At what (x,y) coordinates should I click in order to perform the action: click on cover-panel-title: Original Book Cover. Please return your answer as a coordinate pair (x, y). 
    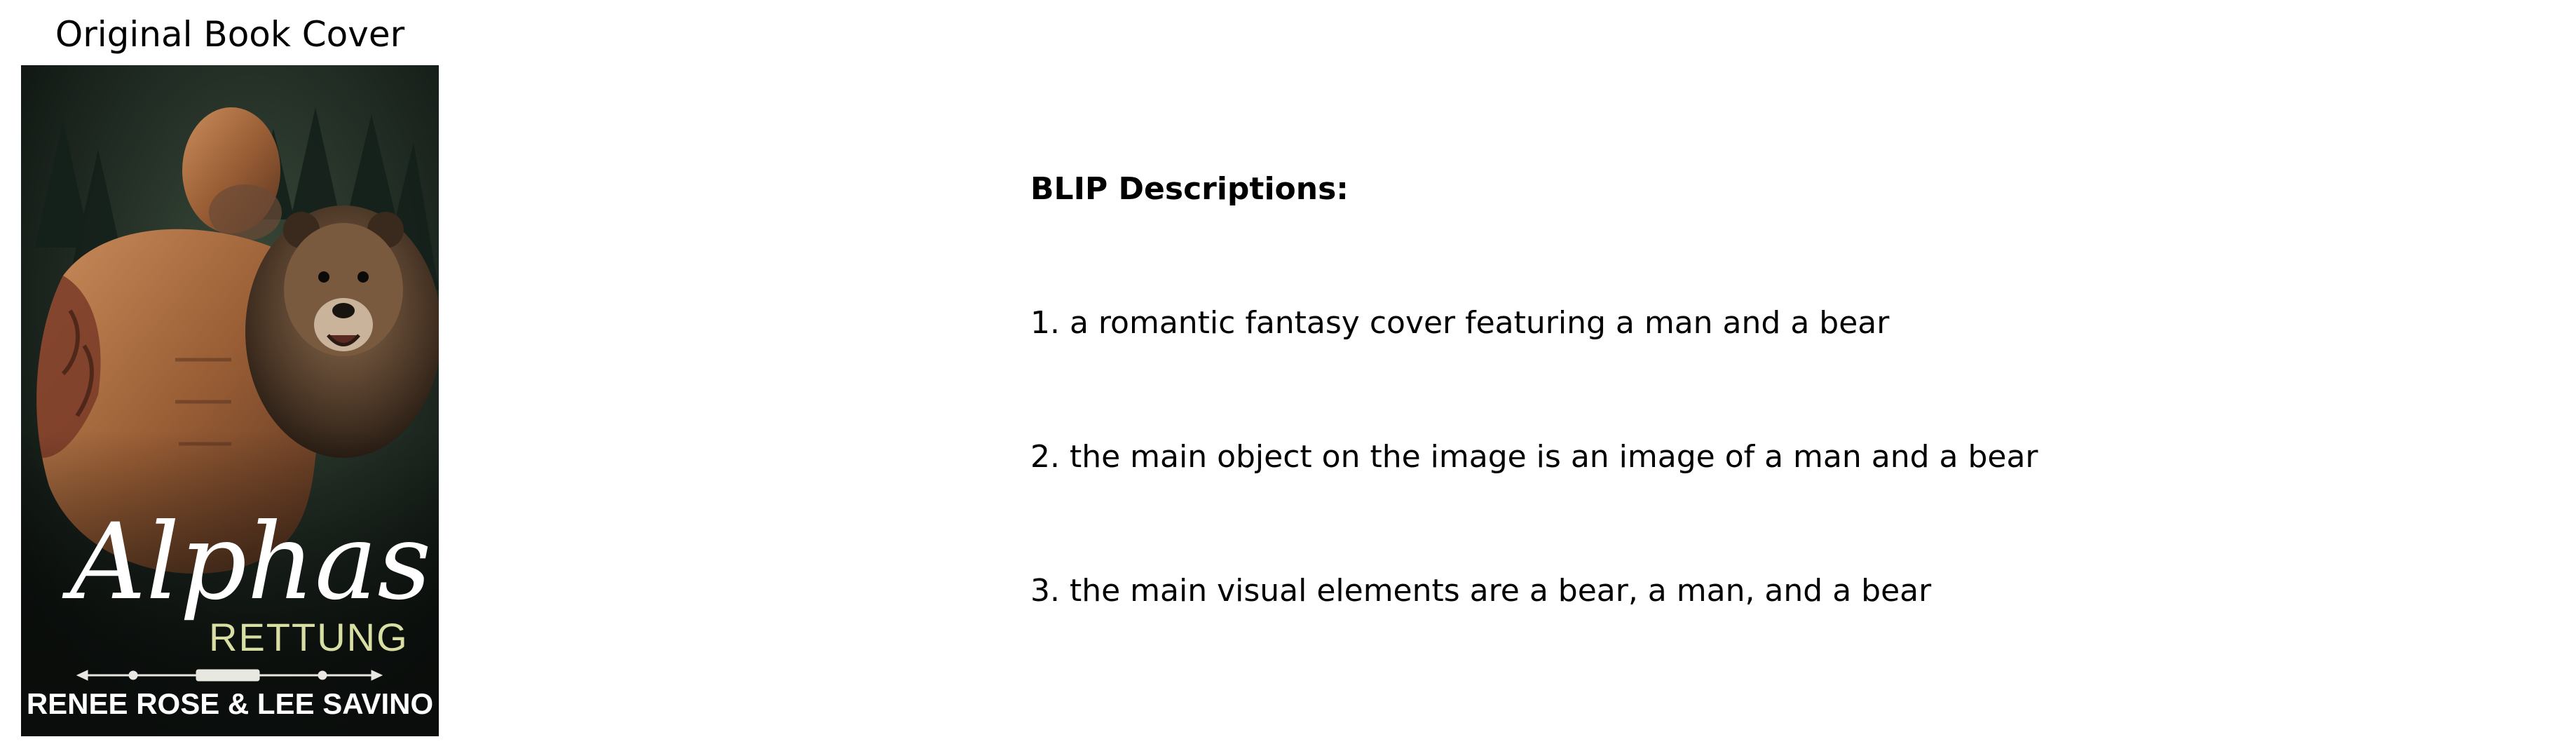
    Looking at the image, I should click on (230, 34).